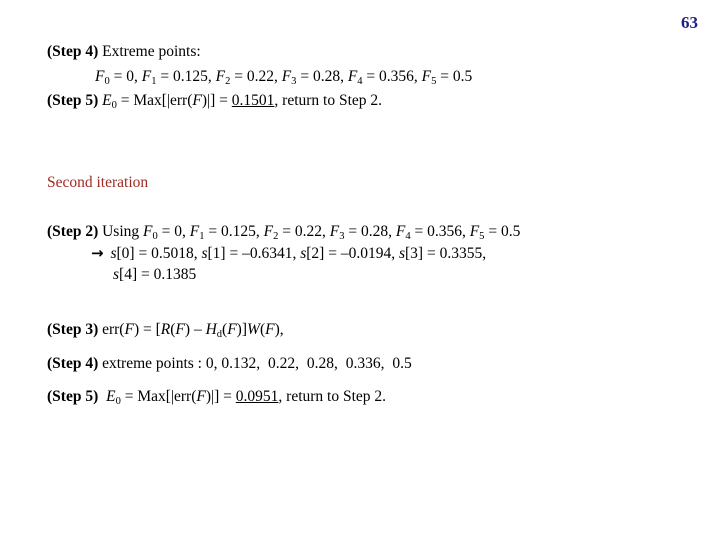 The width and height of the screenshot is (720, 540). I want to click on index-4: [4], so click(128, 274).